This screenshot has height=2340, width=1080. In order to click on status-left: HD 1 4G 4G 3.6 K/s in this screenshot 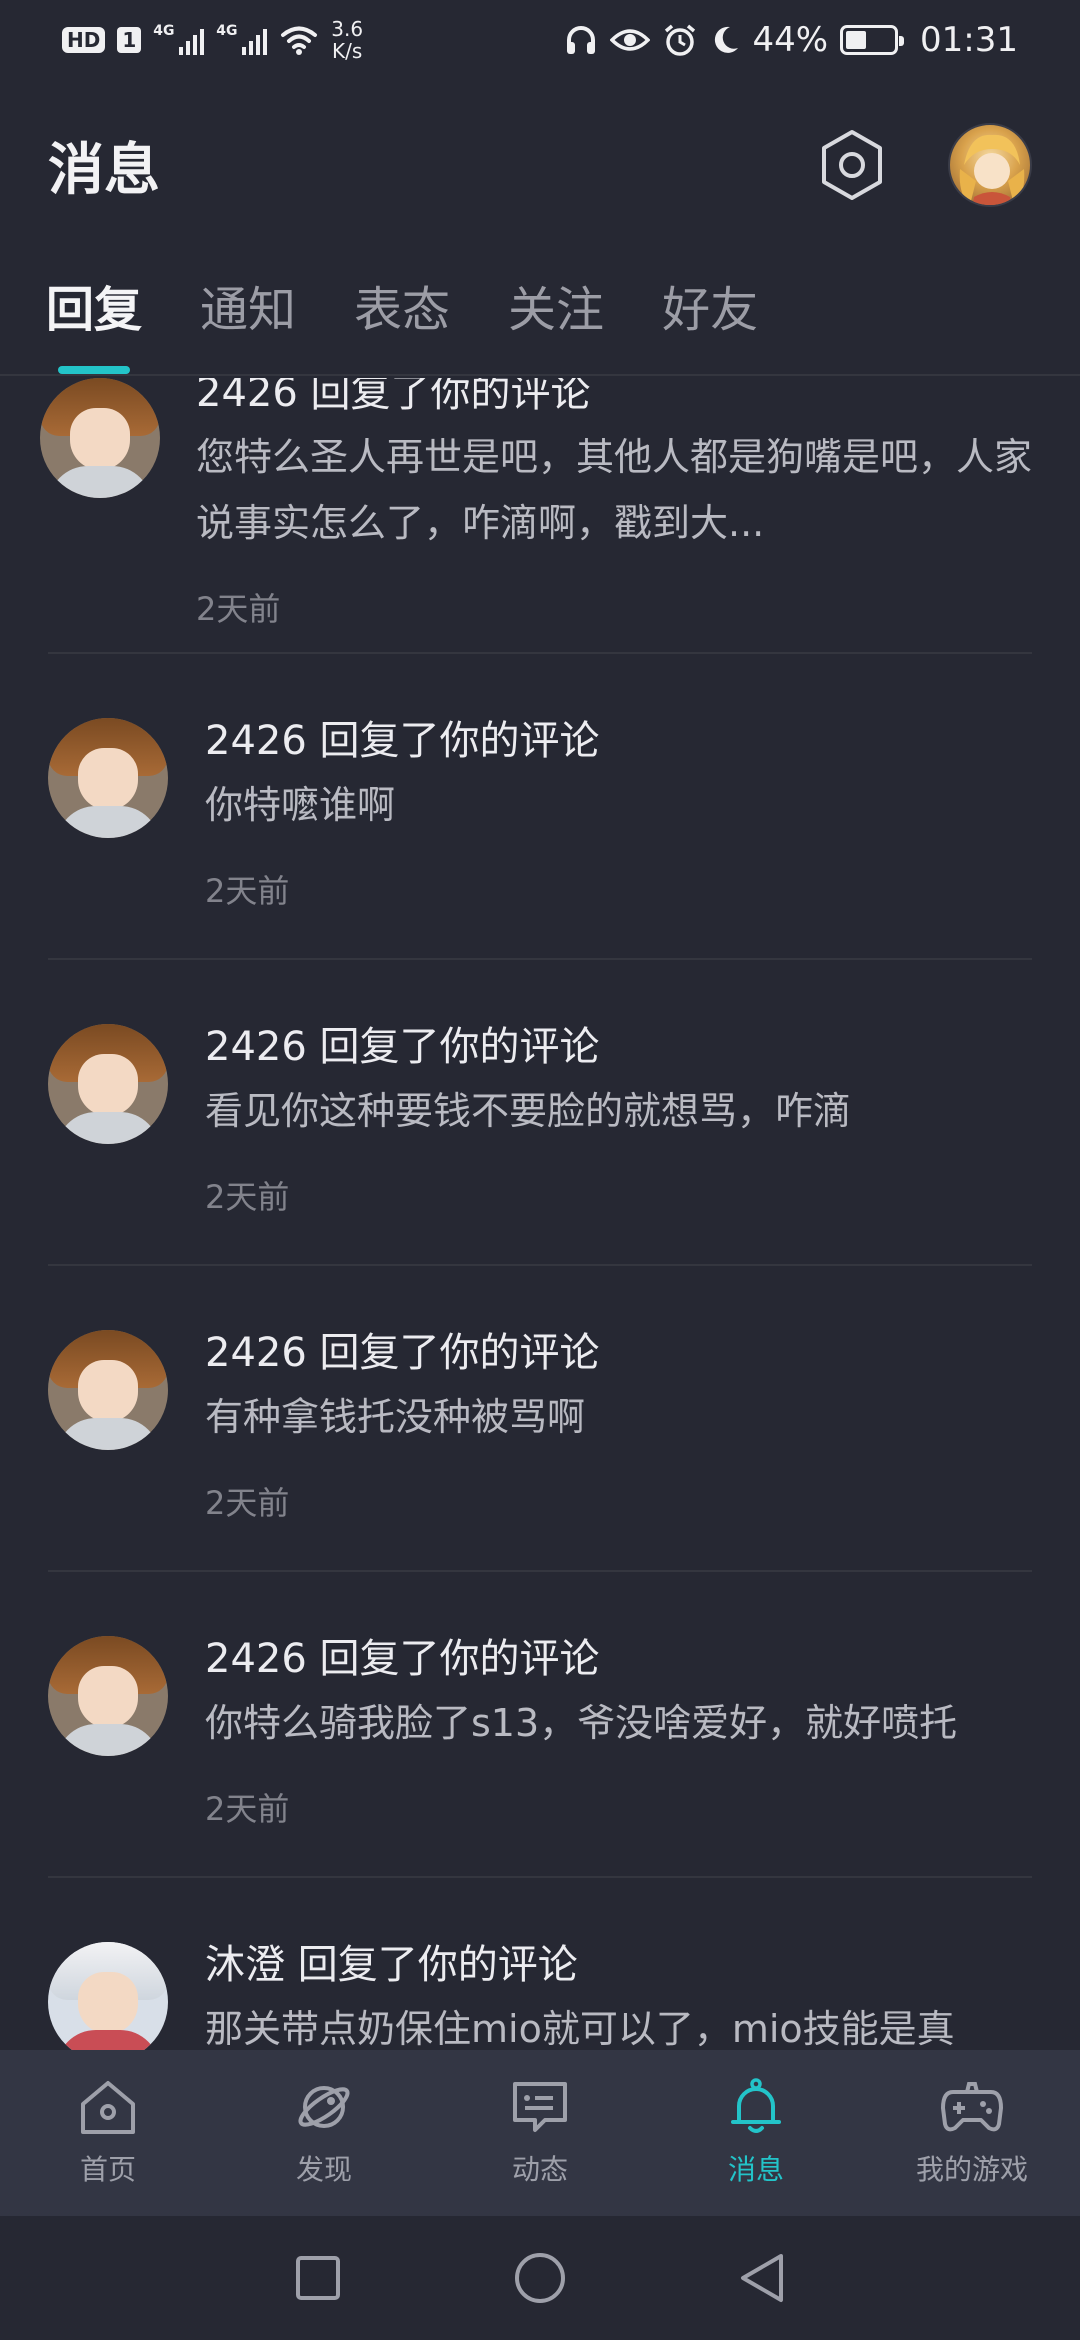, I will do `click(212, 40)`.